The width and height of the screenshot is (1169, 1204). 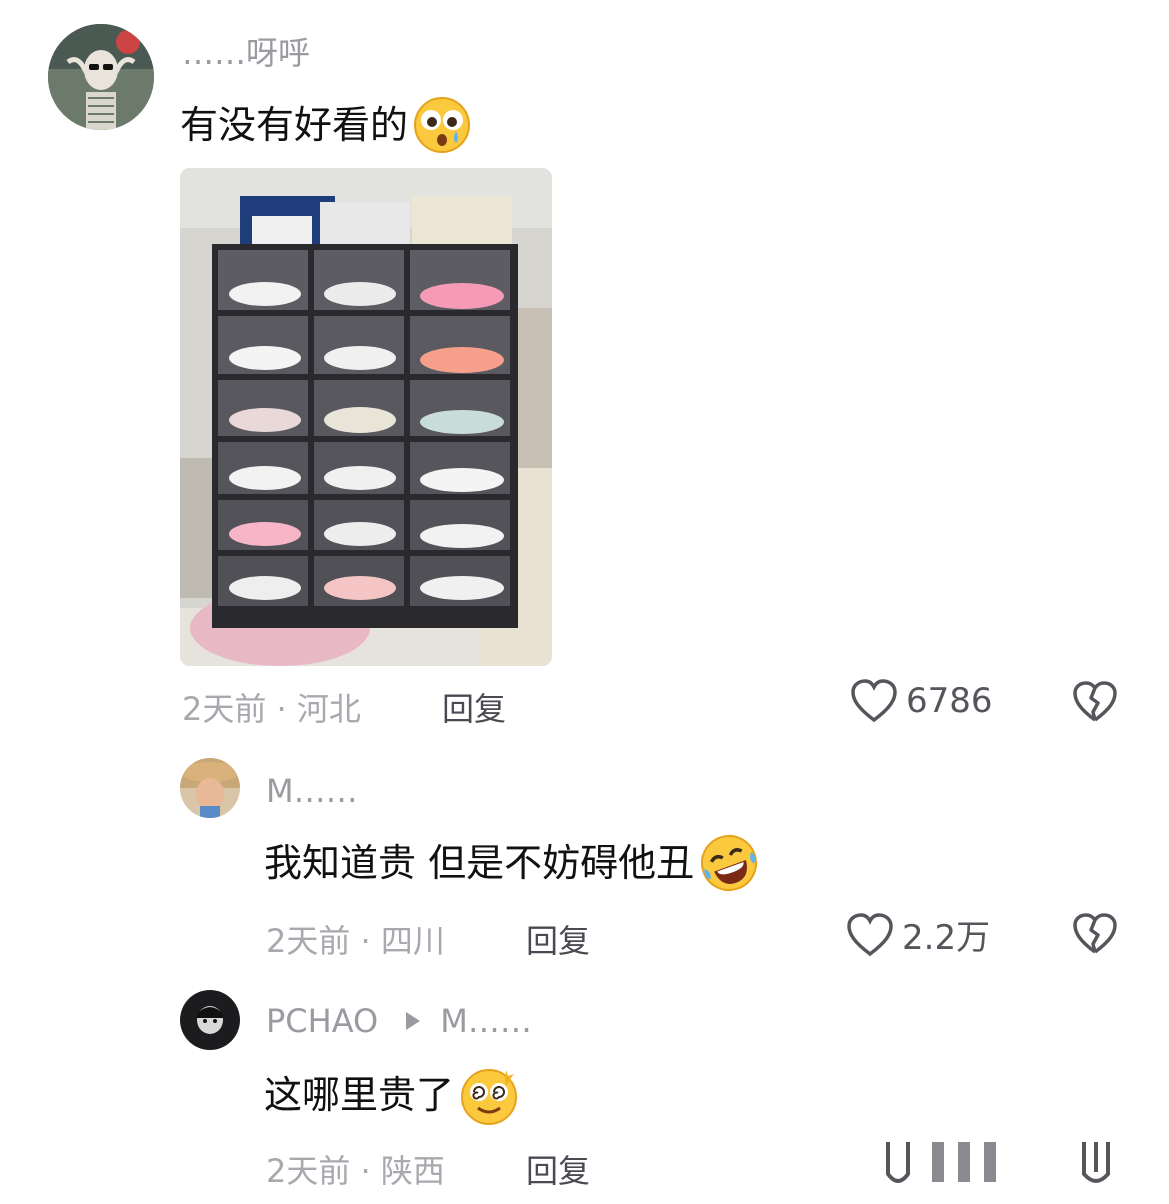 What do you see at coordinates (729, 862) in the screenshot?
I see `rolling-laughing-emoji` at bounding box center [729, 862].